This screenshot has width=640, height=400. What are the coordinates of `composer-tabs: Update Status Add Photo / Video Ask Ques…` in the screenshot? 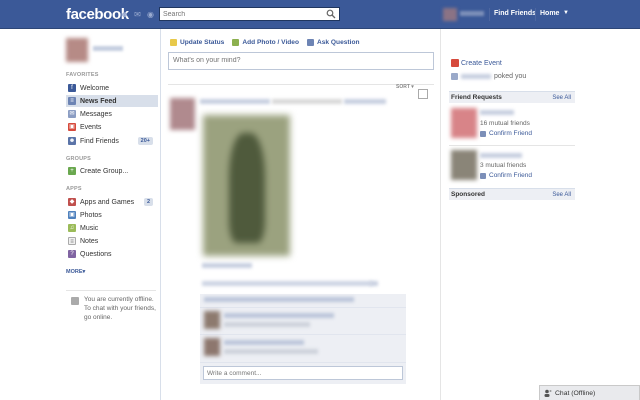 It's located at (265, 42).